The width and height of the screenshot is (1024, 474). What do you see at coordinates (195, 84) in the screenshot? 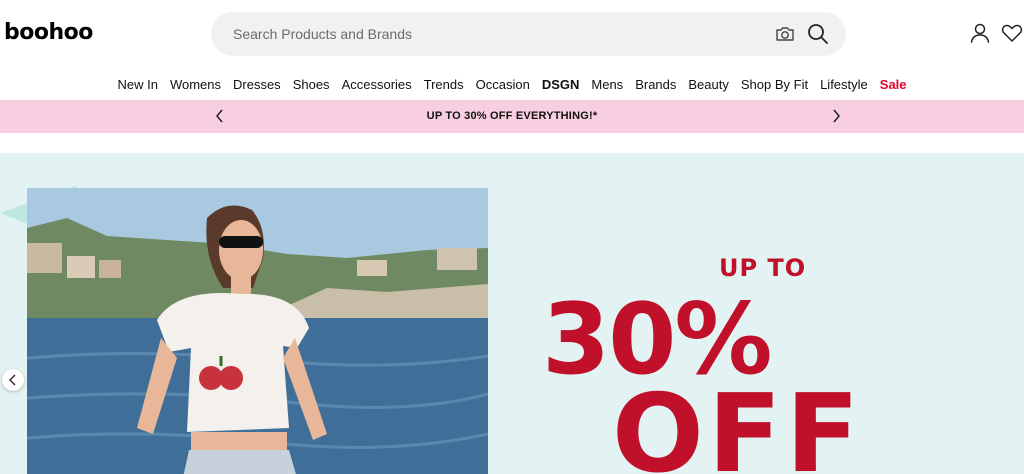
I see `nav-item-womens: Womens` at bounding box center [195, 84].